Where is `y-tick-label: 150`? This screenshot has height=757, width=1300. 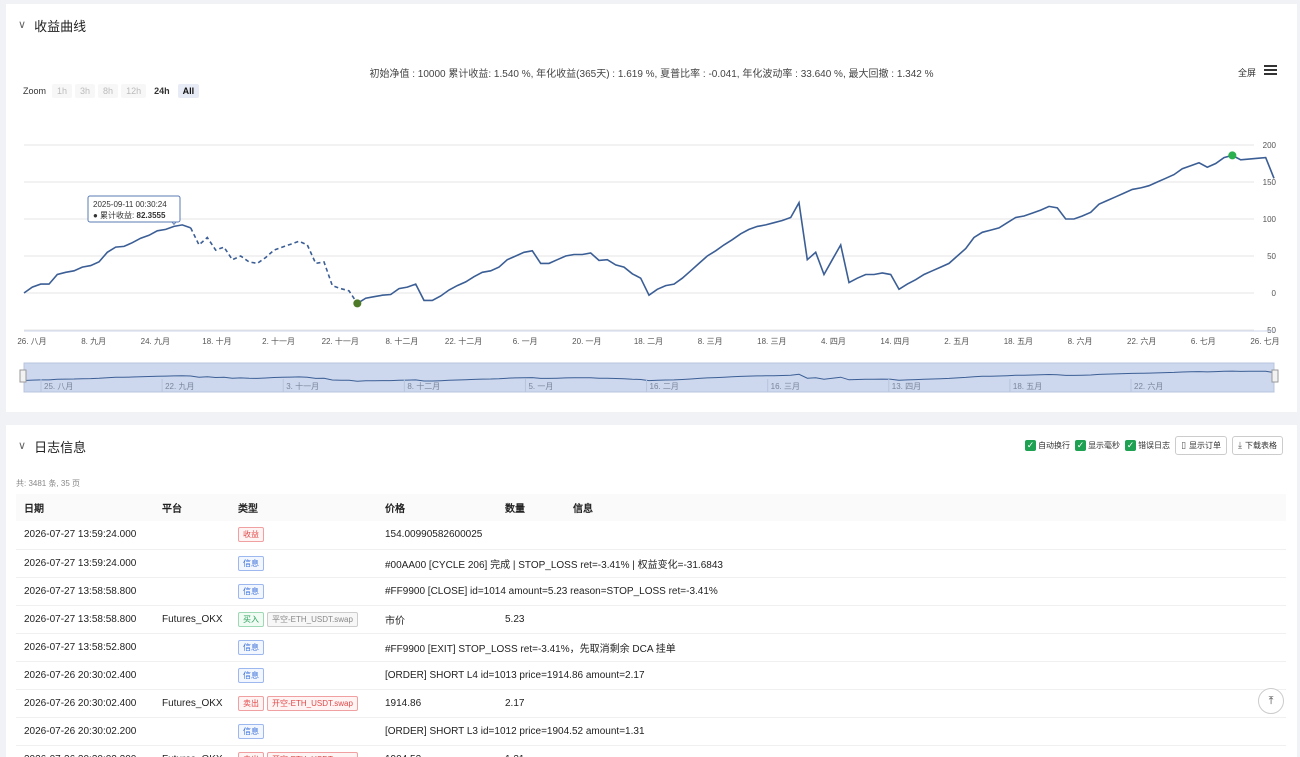
y-tick-label: 150 is located at coordinates (1270, 182).